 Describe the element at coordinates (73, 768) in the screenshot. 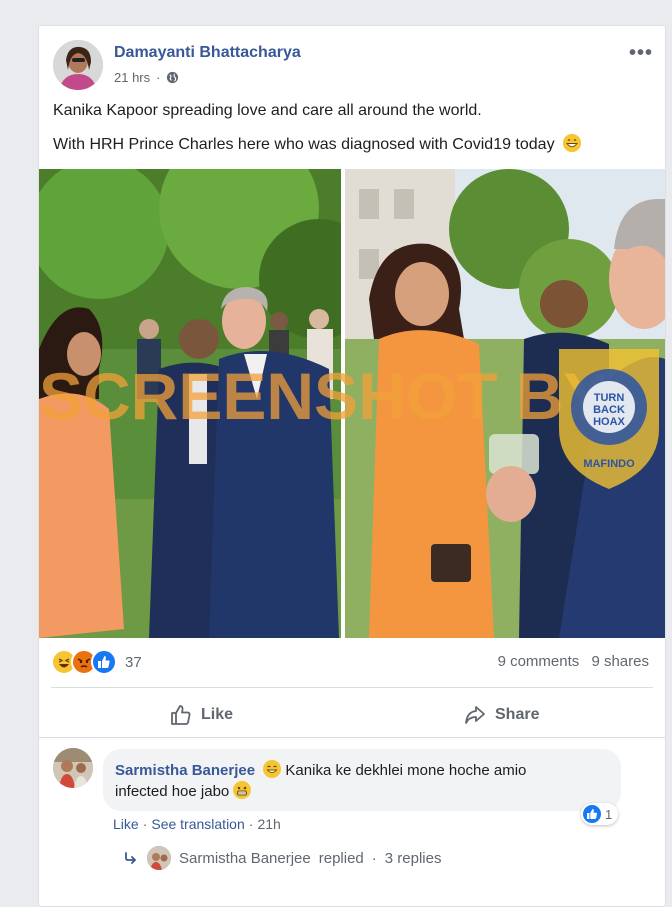

I see `commenter-avatar` at that location.